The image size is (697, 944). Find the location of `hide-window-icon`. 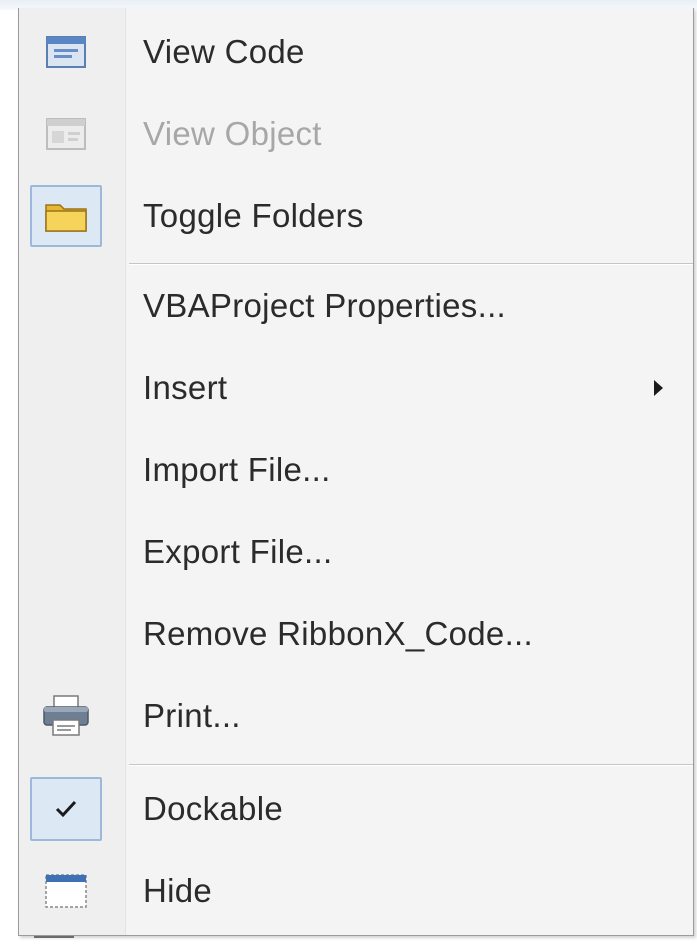

hide-window-icon is located at coordinates (66, 891).